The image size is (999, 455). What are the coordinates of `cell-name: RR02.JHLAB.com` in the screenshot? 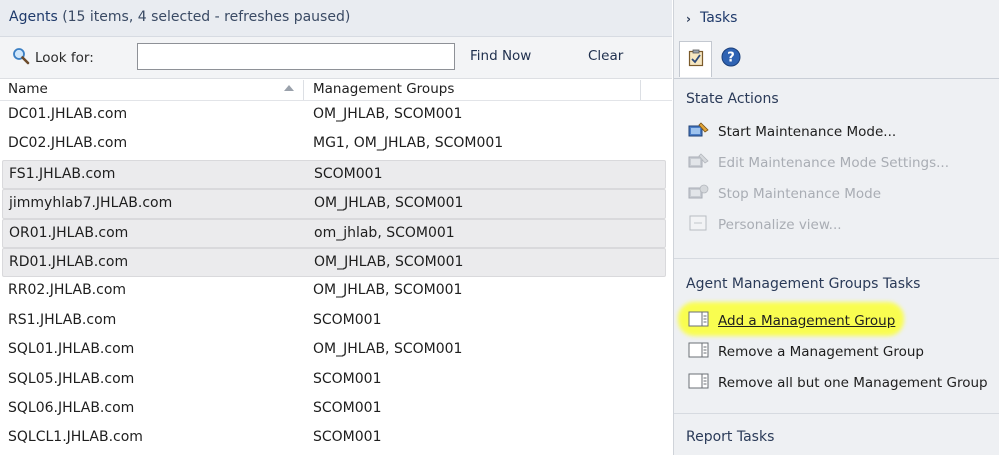 It's located at (67, 290).